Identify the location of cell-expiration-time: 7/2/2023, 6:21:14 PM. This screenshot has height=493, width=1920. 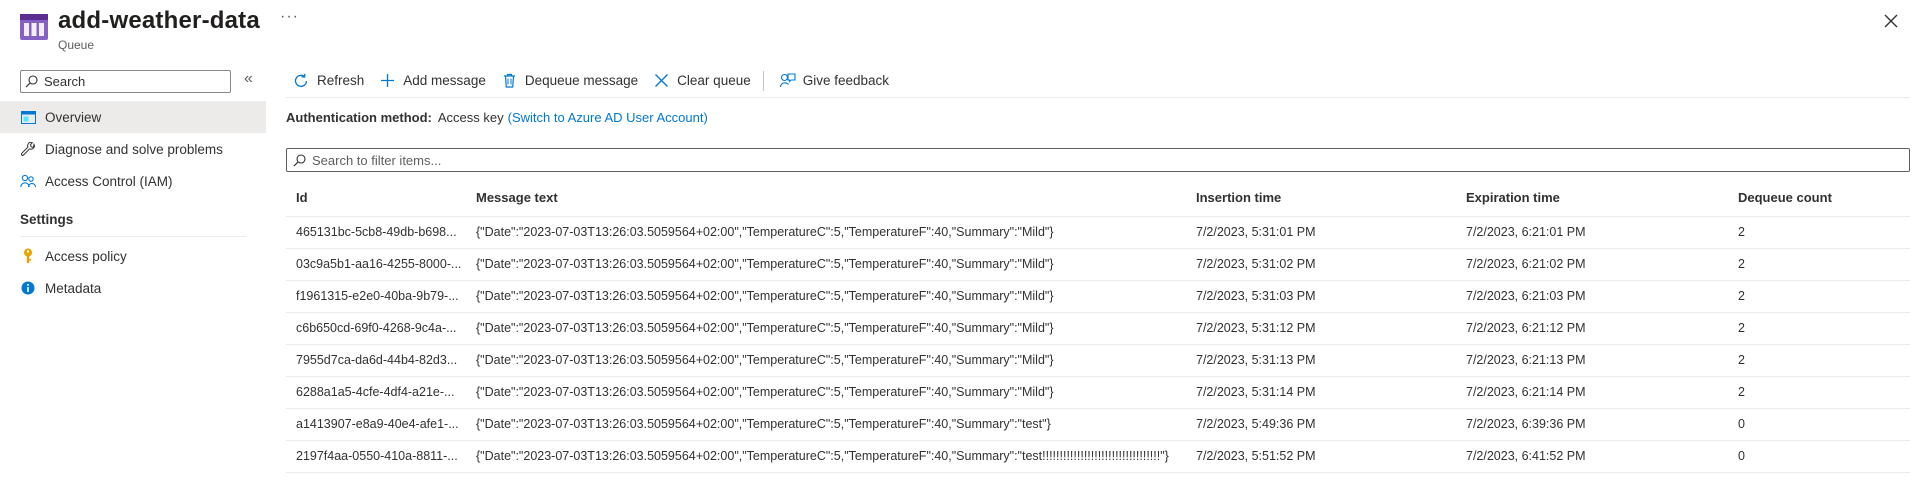
(1592, 392).